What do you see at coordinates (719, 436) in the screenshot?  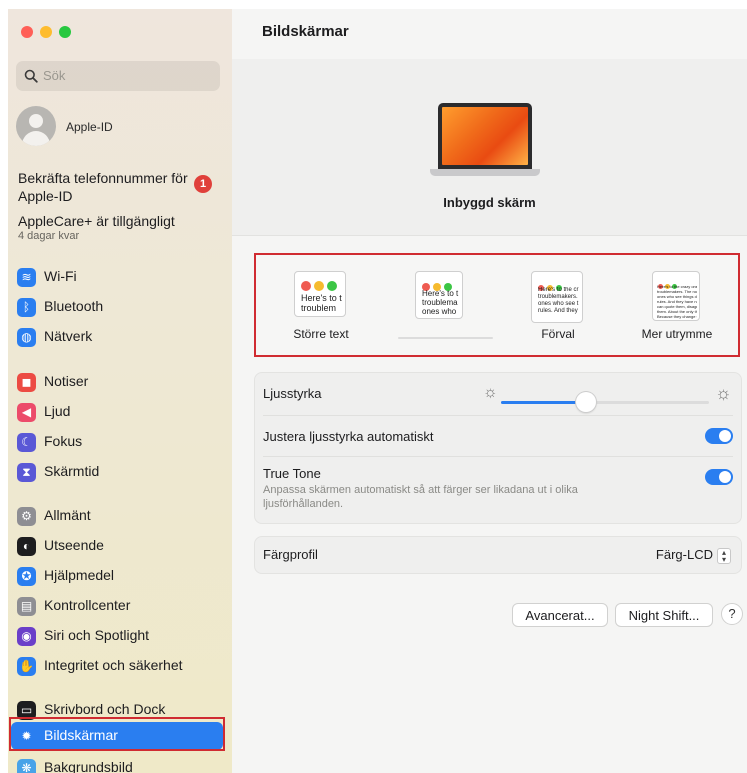 I see `auto-brightness-toggle` at bounding box center [719, 436].